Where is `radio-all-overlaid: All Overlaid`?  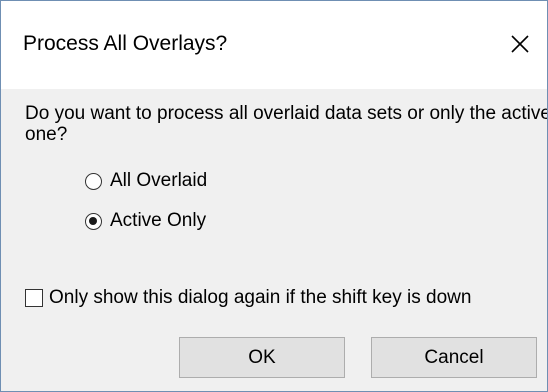 radio-all-overlaid: All Overlaid is located at coordinates (146, 181).